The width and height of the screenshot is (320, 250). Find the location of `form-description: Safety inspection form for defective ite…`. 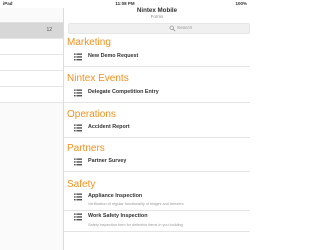

form-description: Safety inspection form for defective ite… is located at coordinates (135, 225).